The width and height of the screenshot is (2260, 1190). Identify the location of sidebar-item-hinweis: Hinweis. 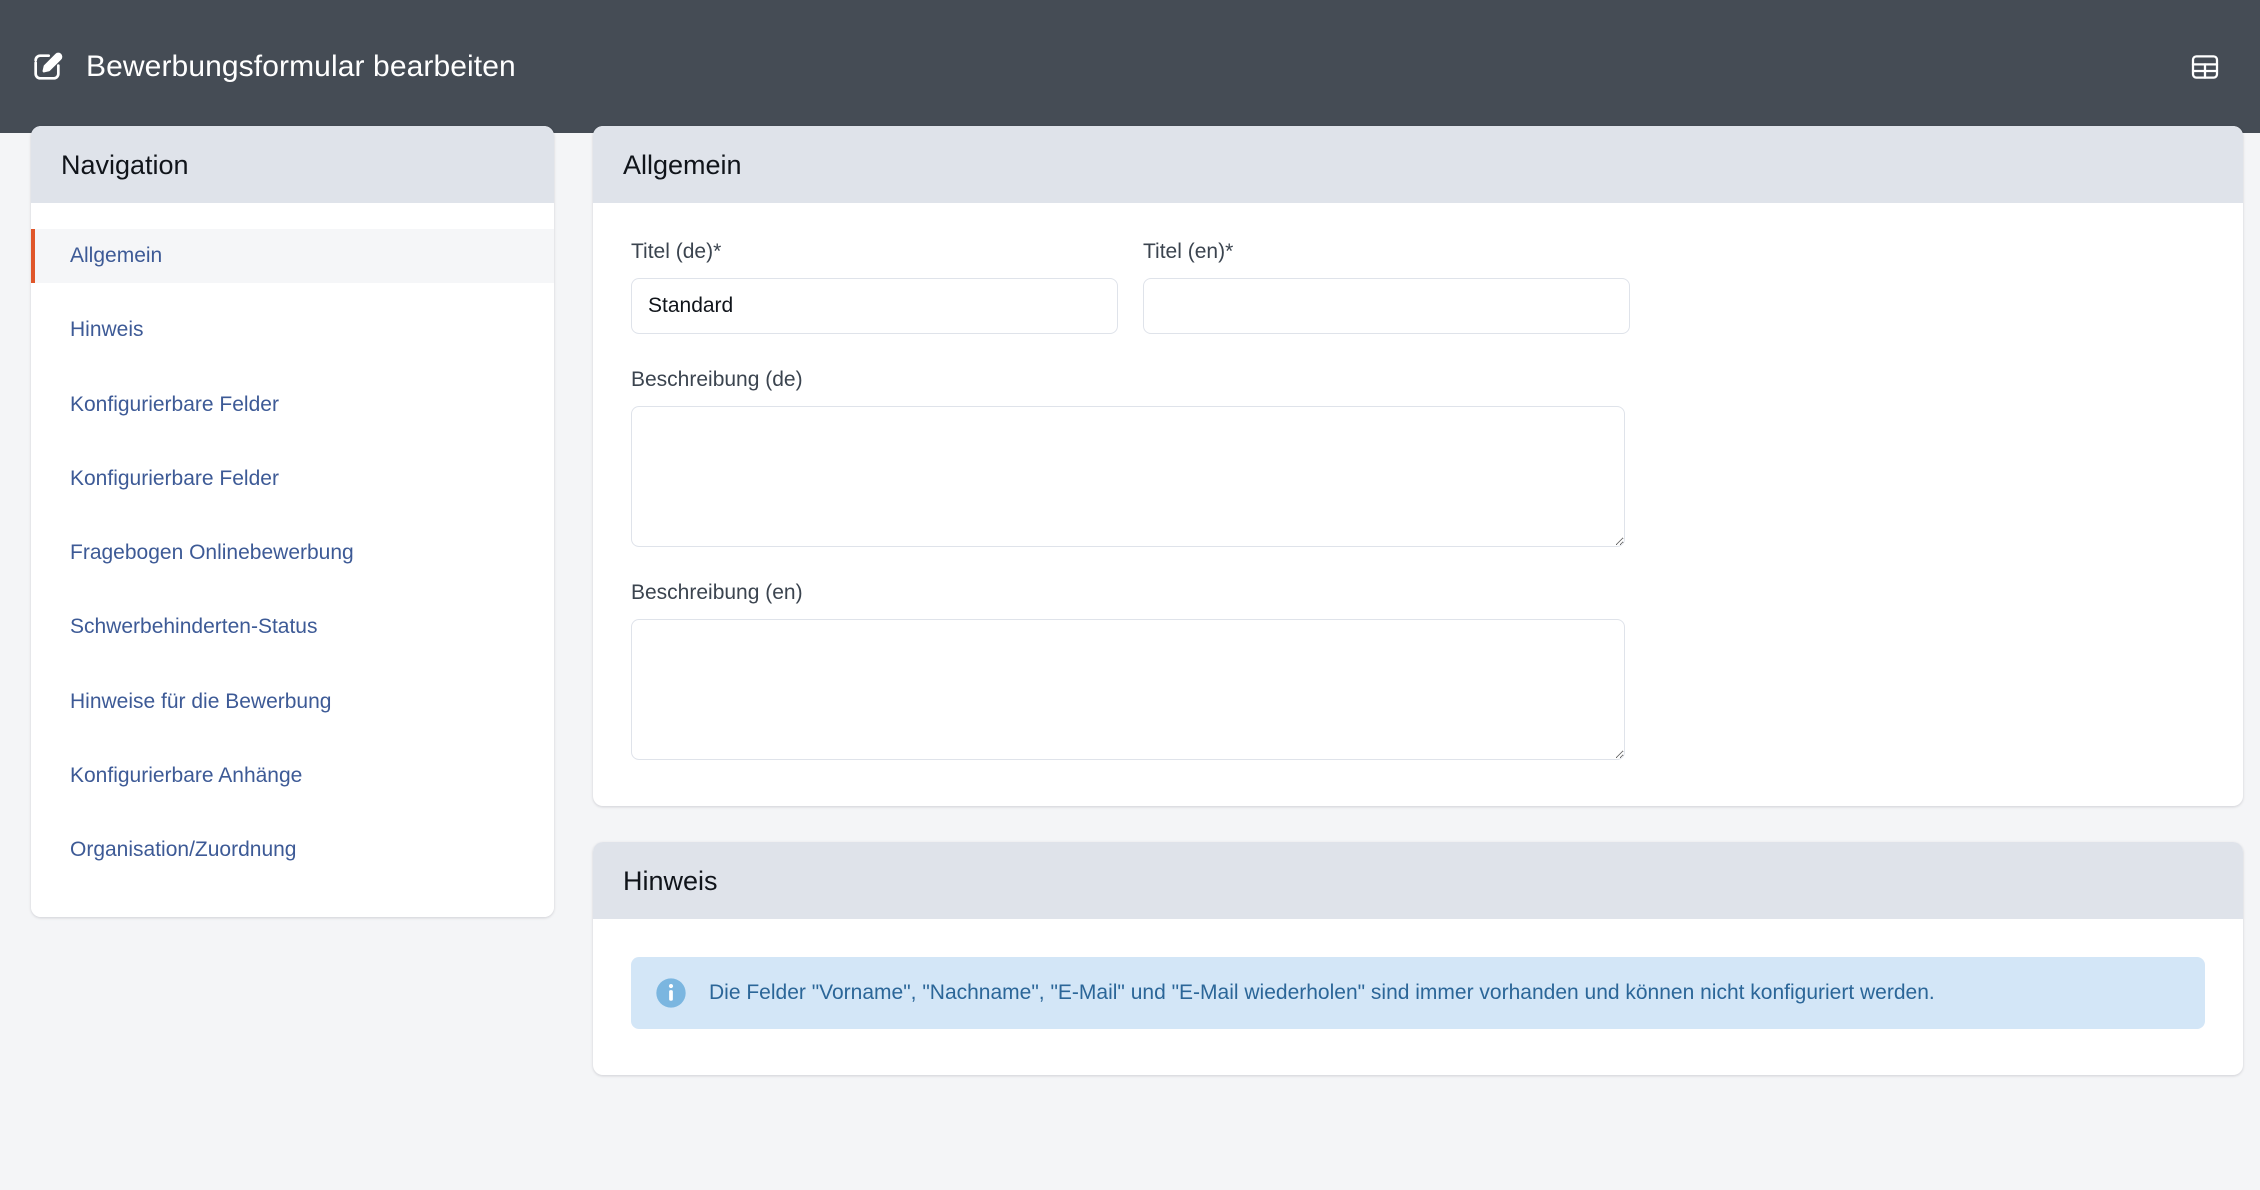
(292, 330).